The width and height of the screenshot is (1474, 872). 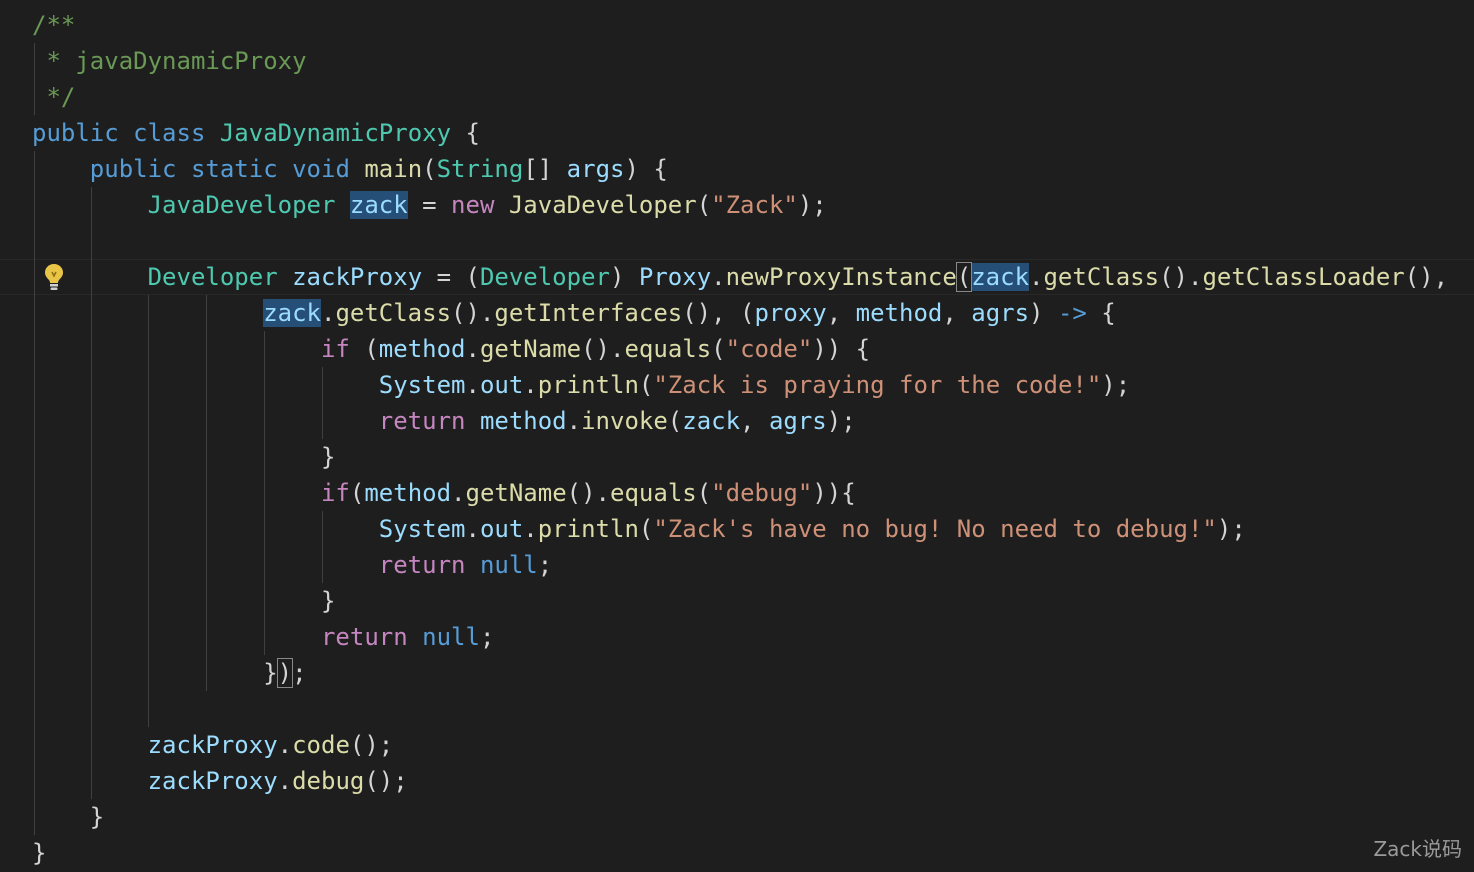 I want to click on type-token: String, so click(x=480, y=169).